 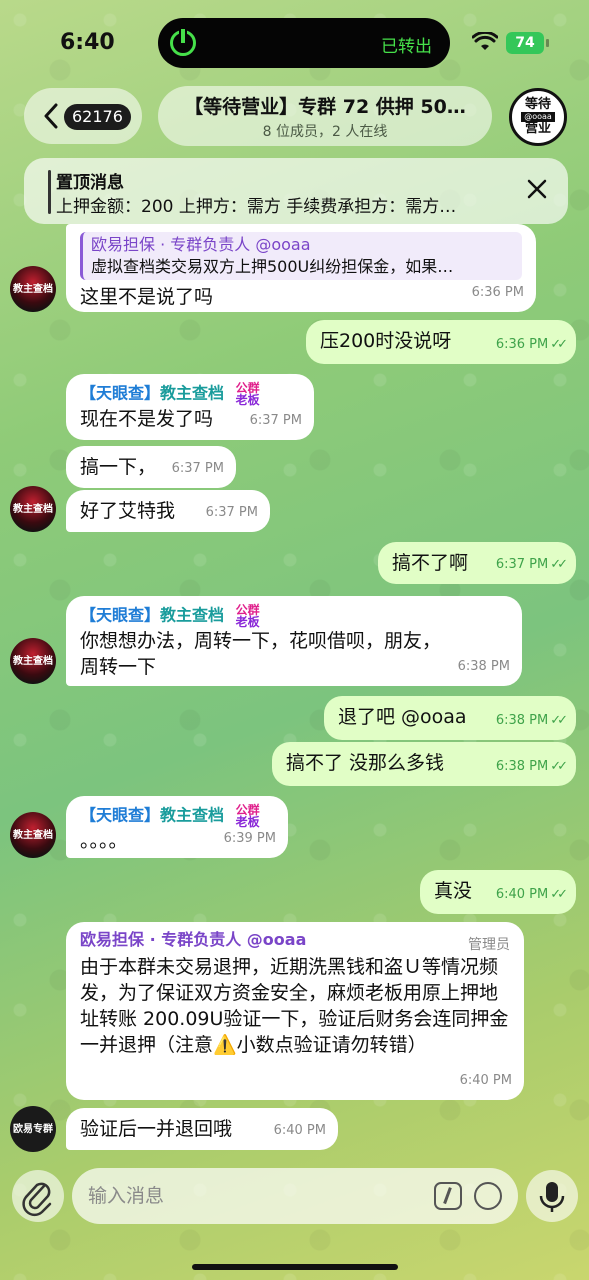 I want to click on voice-record-button, so click(x=552, y=1196).